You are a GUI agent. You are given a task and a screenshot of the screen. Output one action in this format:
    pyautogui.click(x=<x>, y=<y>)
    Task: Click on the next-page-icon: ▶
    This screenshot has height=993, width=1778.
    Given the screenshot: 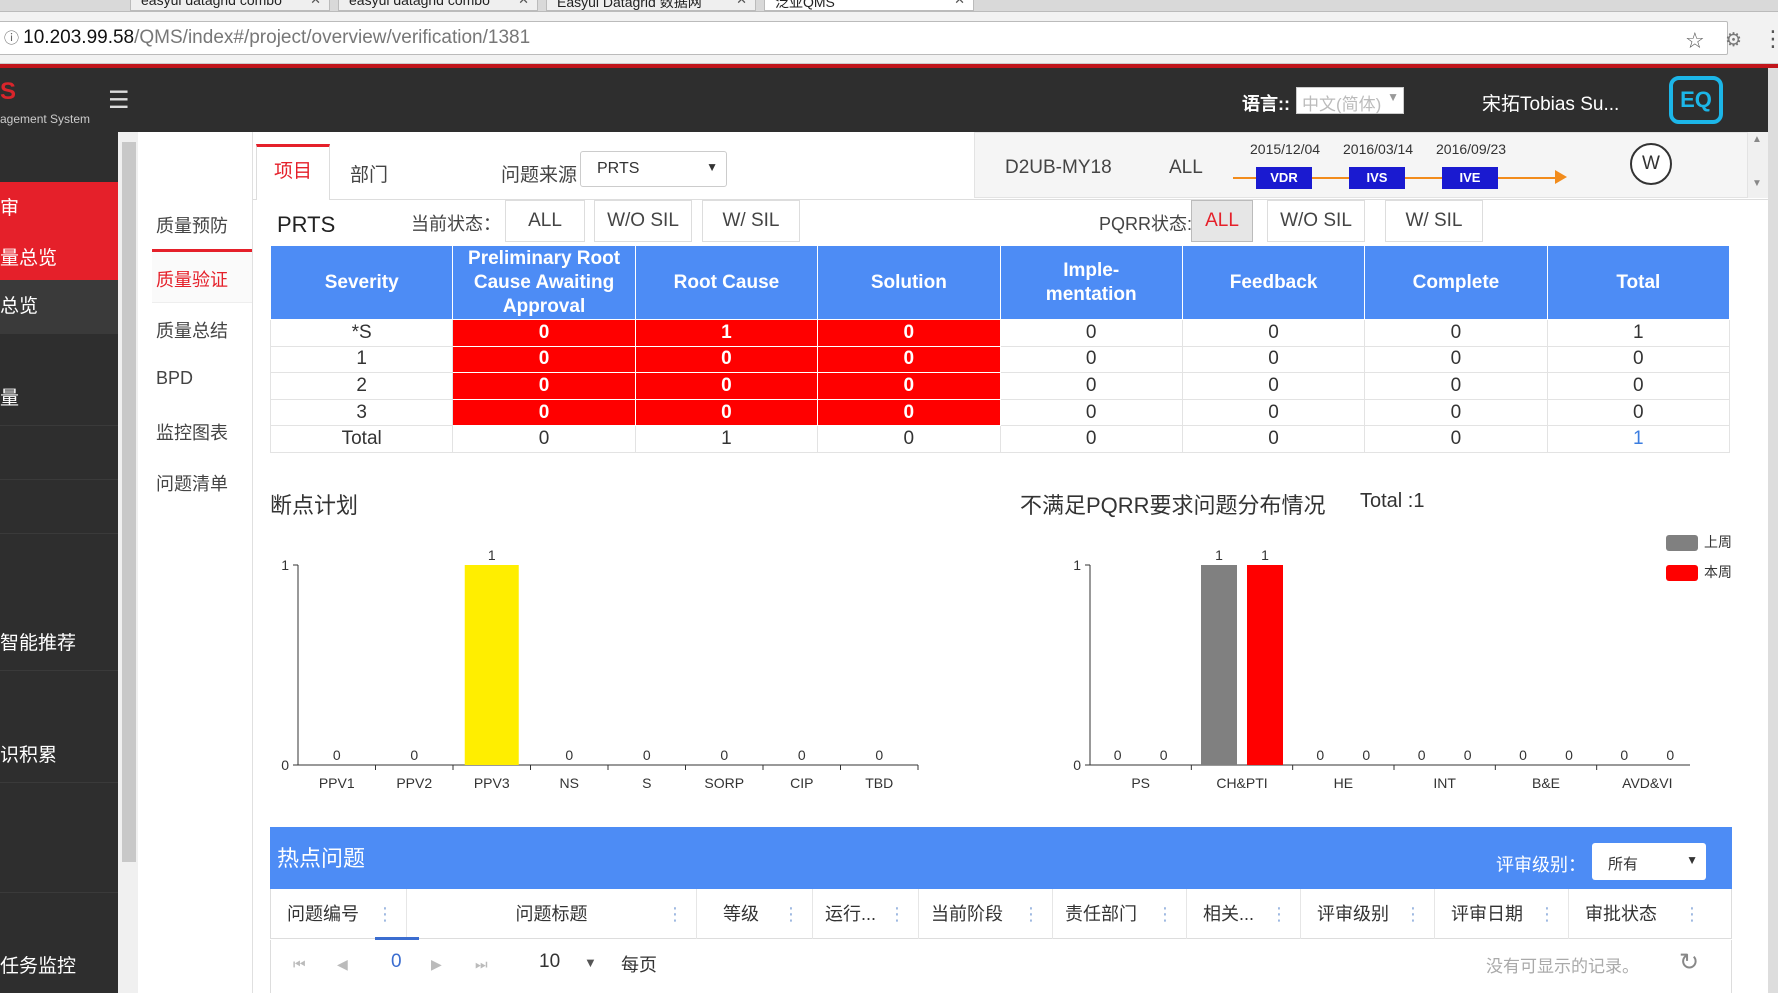 What is the action you would take?
    pyautogui.click(x=436, y=964)
    